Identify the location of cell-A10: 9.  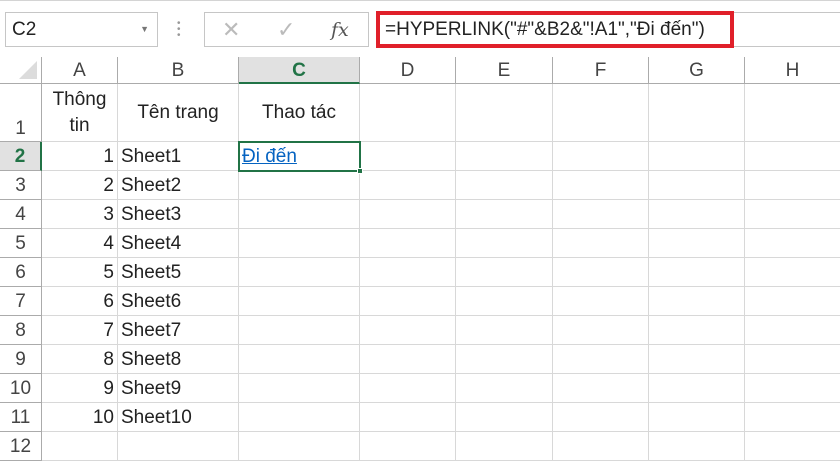
(80, 388).